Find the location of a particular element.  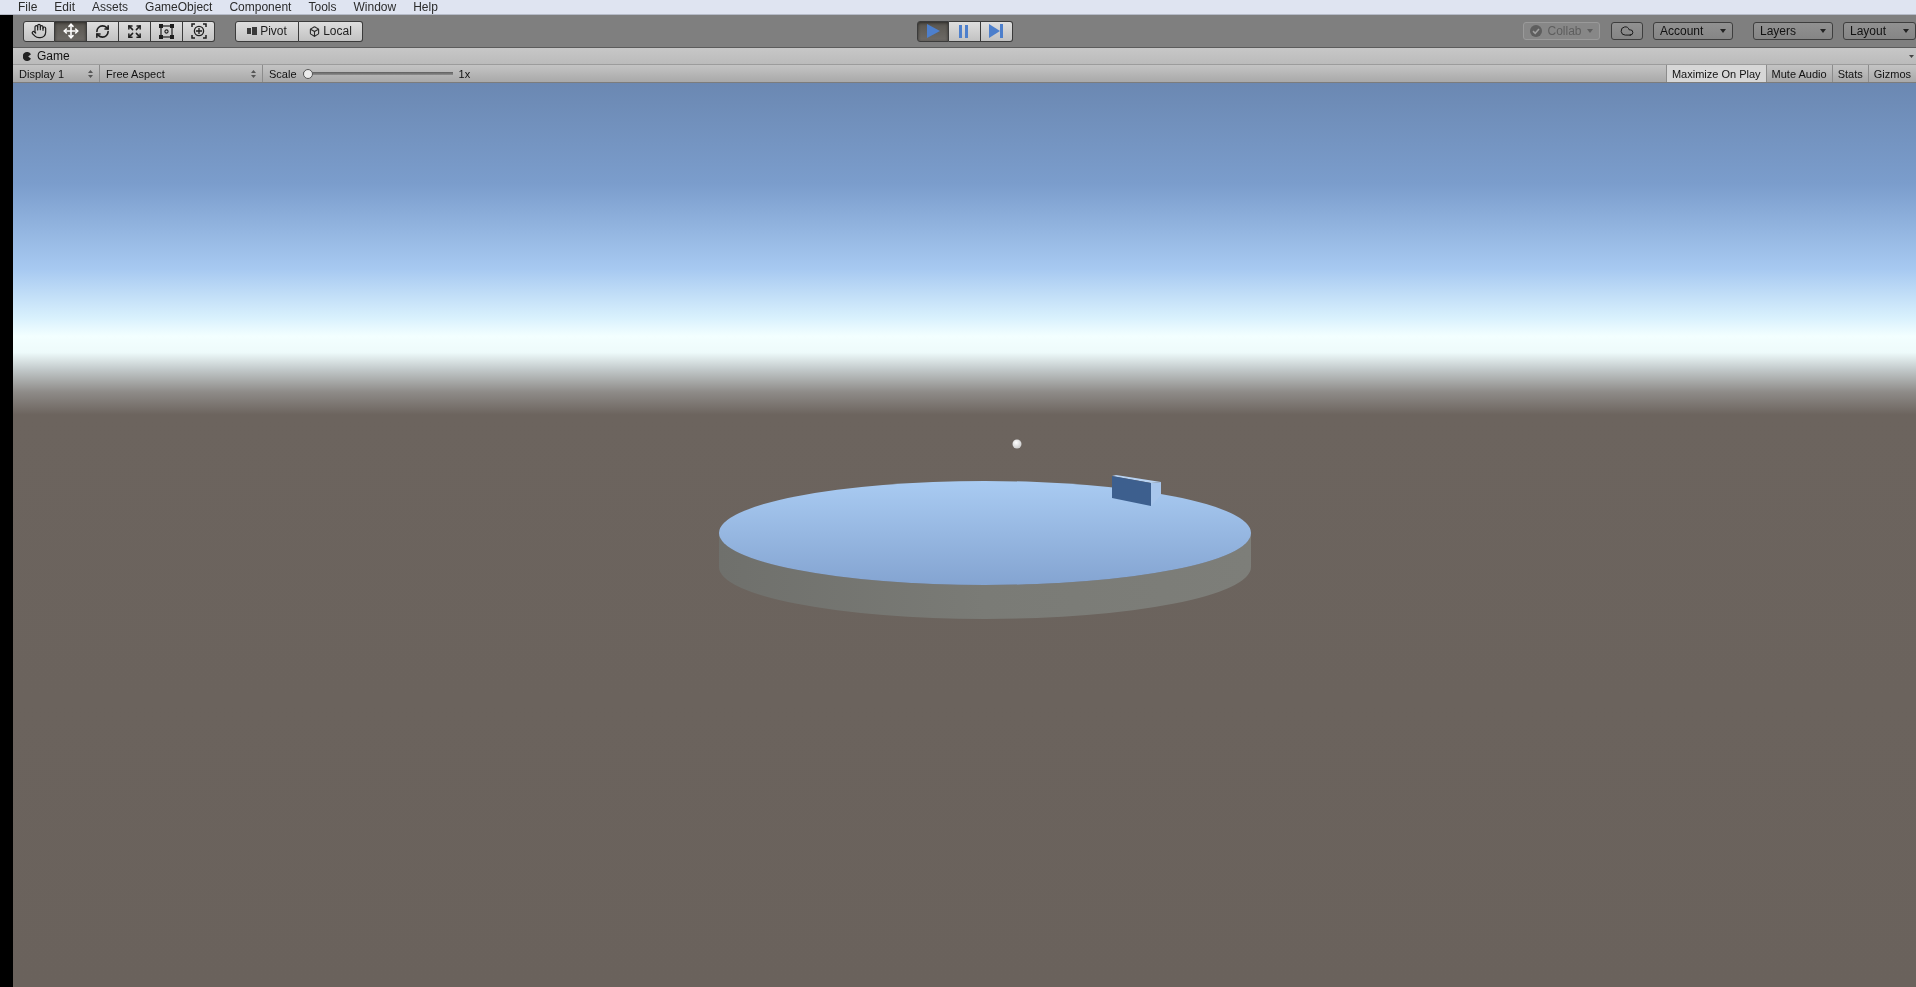

aspect-dropdown: Free Aspect is located at coordinates (181, 73).